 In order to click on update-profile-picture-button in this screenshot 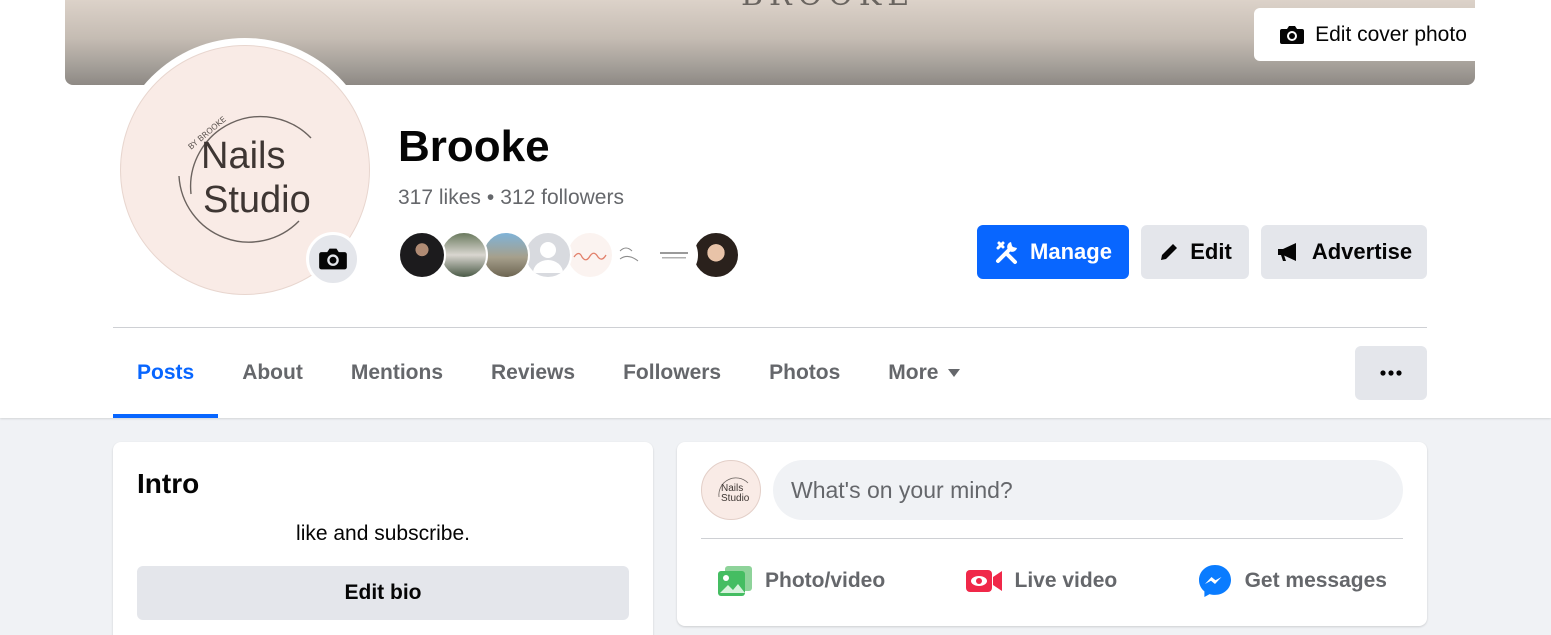, I will do `click(333, 259)`.